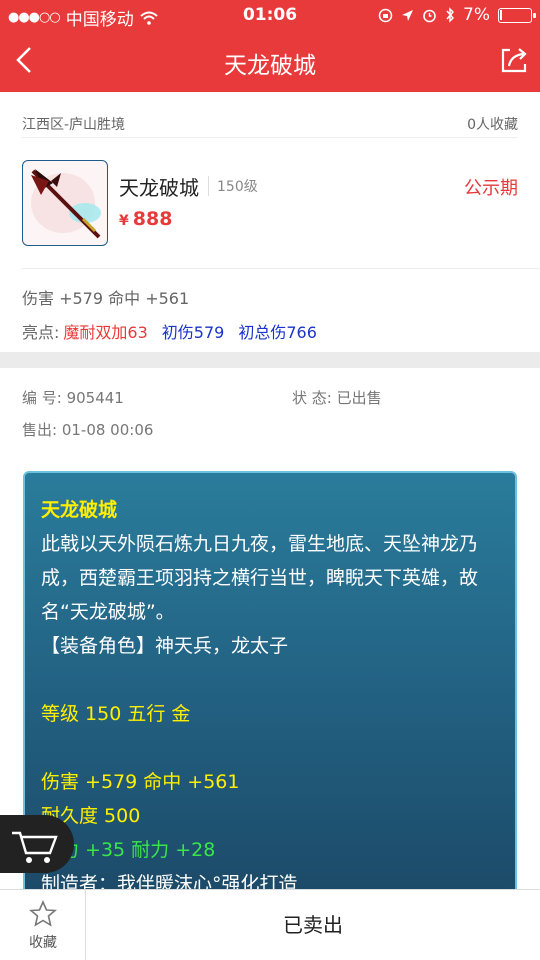 The image size is (540, 960). I want to click on cart-button, so click(37, 844).